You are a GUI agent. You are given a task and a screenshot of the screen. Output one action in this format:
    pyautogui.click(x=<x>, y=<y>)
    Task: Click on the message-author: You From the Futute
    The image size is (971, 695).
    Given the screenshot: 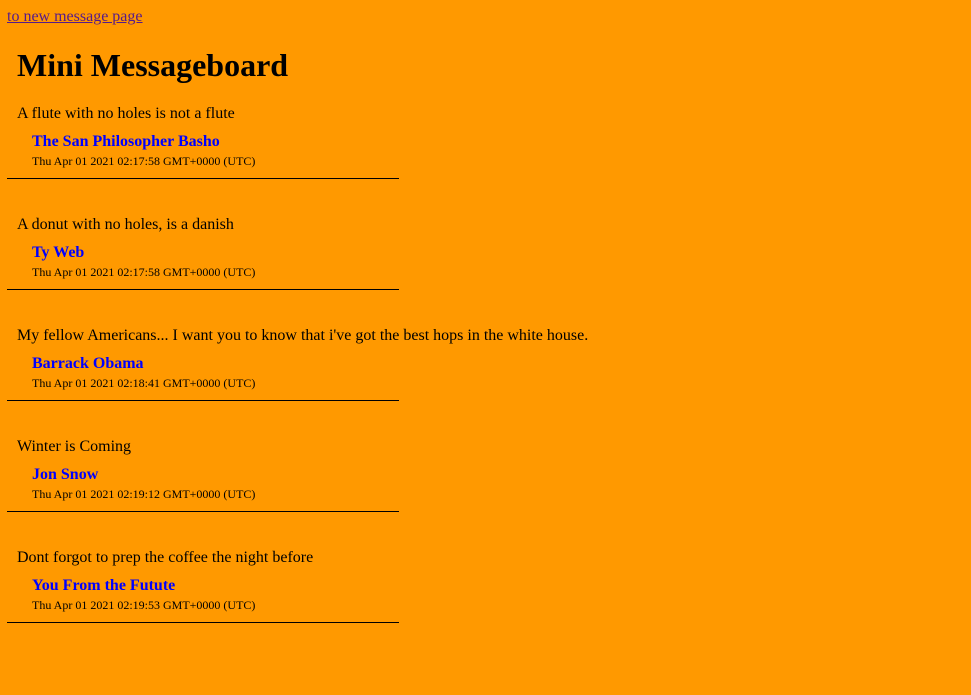 What is the action you would take?
    pyautogui.click(x=104, y=585)
    